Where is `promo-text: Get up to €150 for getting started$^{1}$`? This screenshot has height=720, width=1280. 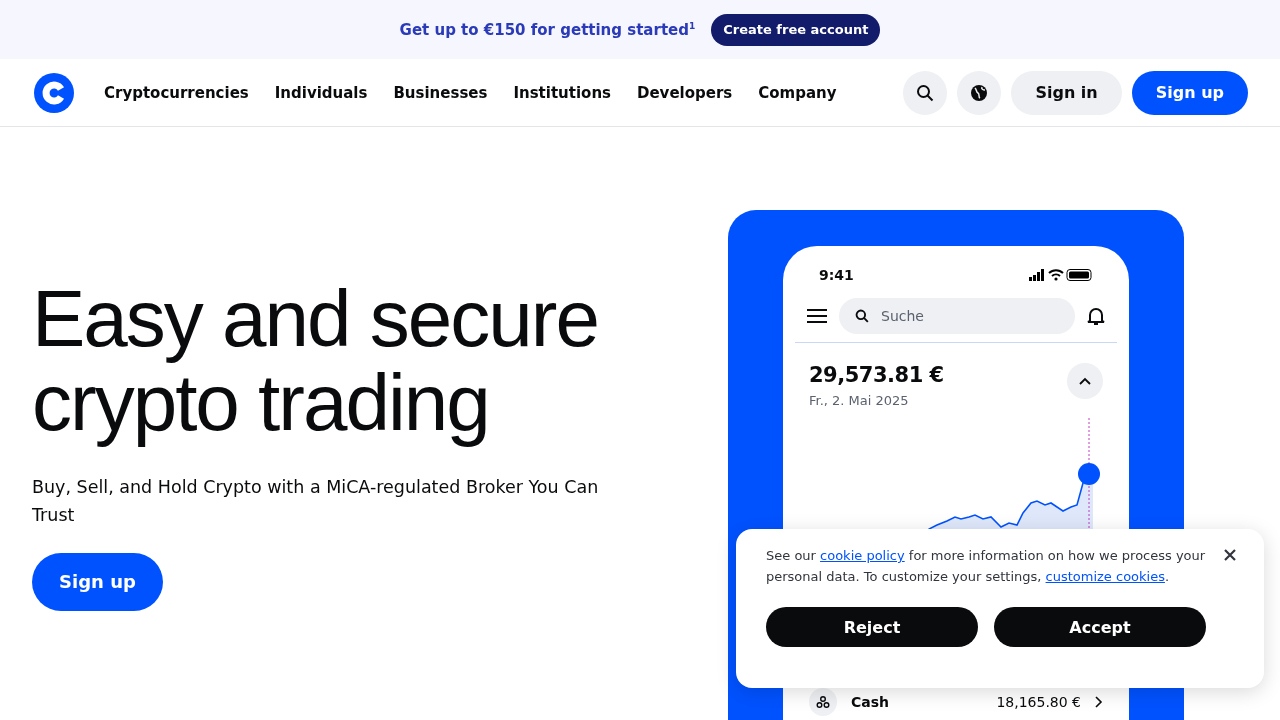 promo-text: Get up to €150 for getting started$^{1}$ is located at coordinates (547, 29).